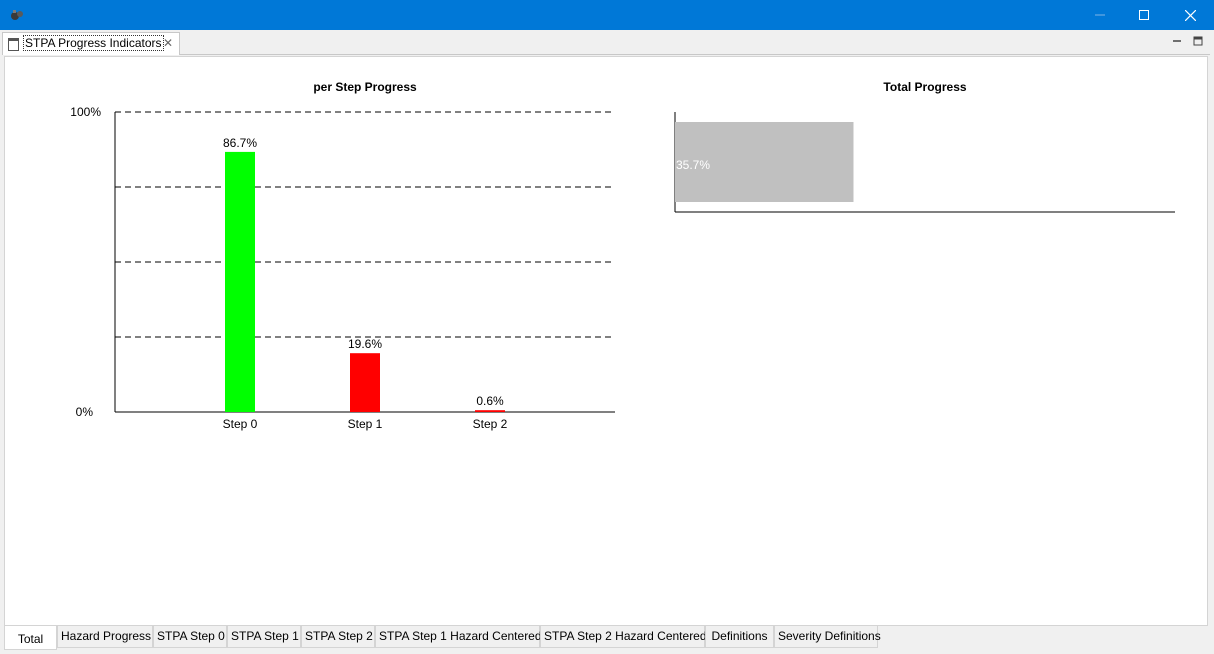  I want to click on bar-value-label: 19.6%, so click(365, 344).